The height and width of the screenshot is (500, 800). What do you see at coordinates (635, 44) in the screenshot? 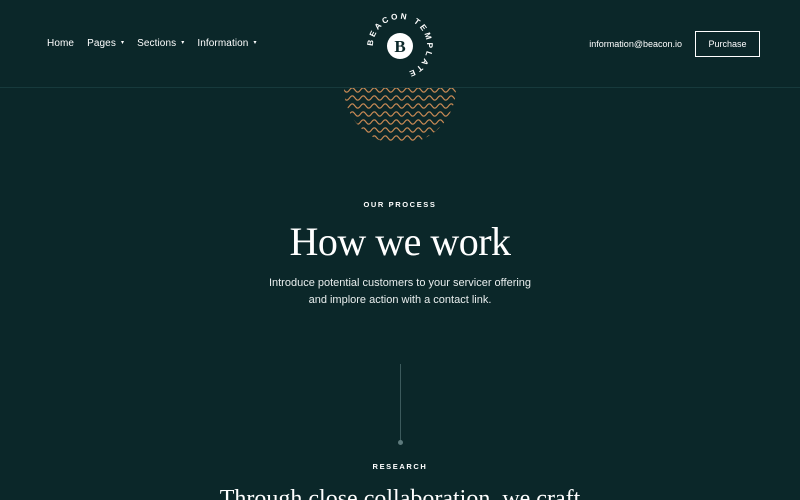
I see `contact-email-link: information@beacon.io` at bounding box center [635, 44].